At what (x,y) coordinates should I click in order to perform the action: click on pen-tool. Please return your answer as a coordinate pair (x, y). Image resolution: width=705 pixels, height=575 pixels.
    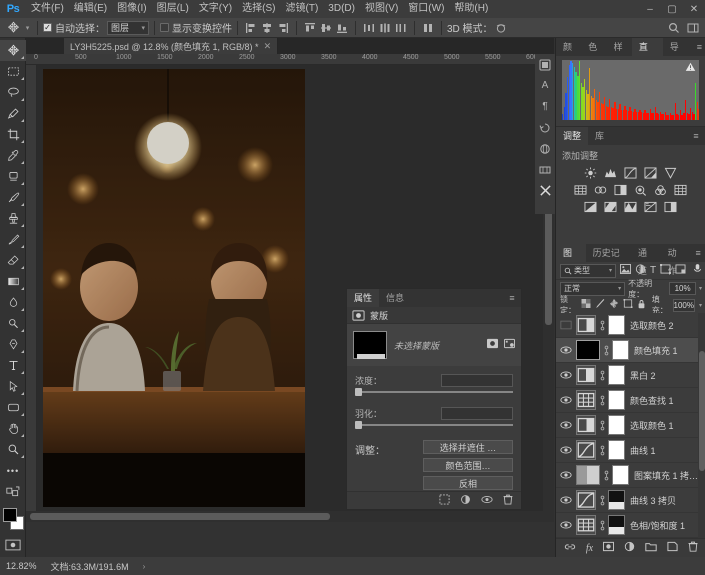
    Looking at the image, I should click on (13, 344).